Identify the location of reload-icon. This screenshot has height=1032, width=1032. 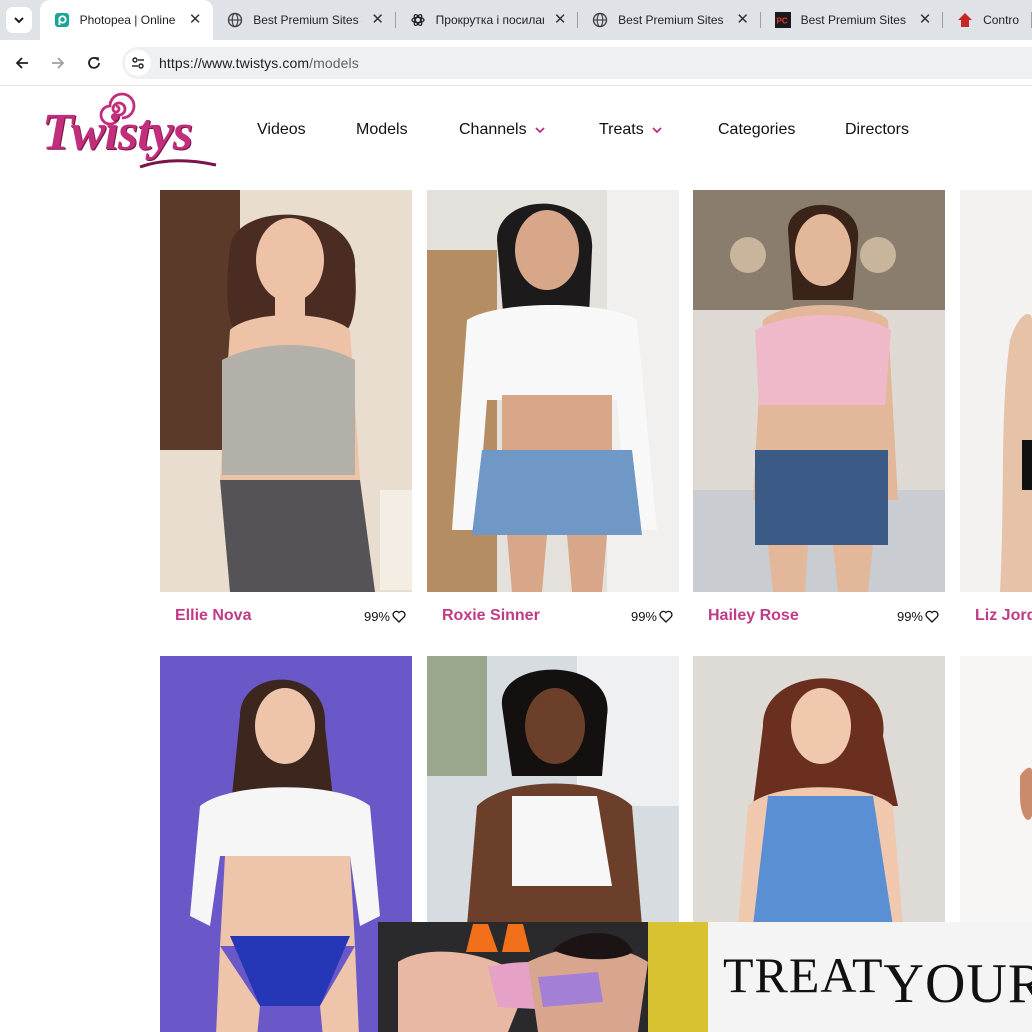
(94, 62).